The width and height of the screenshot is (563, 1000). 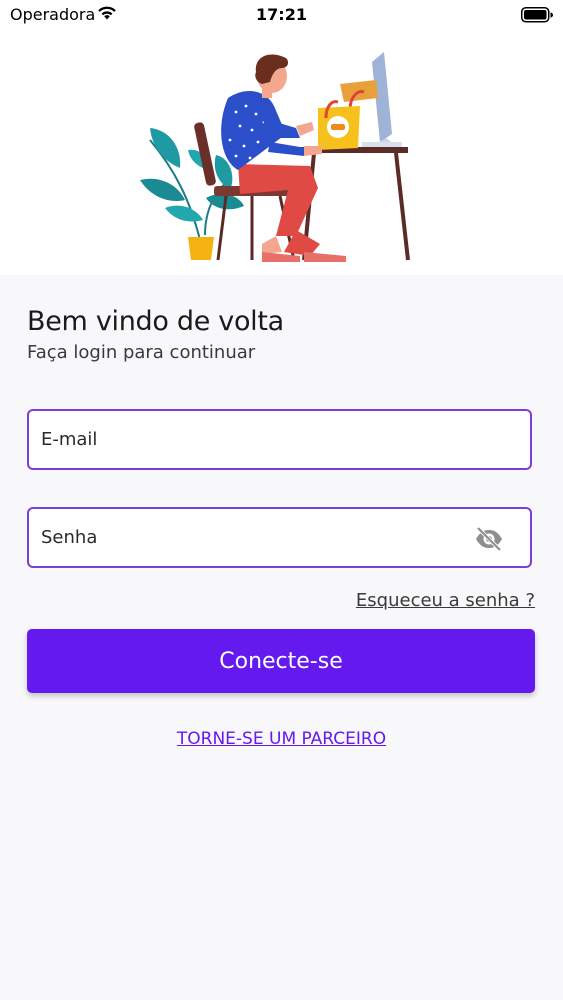 I want to click on status-bar: Operadora 17:21, so click(x=281, y=15).